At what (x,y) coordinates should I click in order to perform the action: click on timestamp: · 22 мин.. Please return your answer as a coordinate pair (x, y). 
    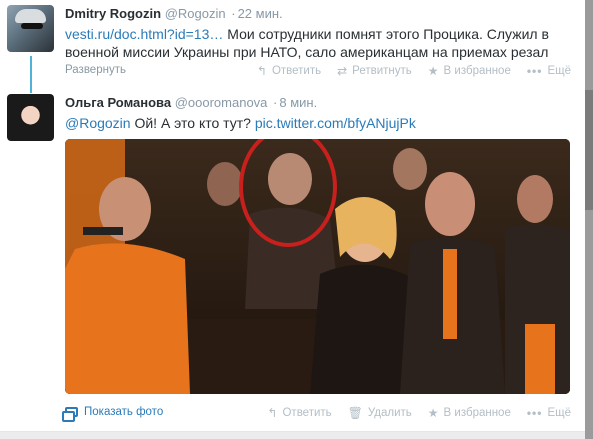
    Looking at the image, I should click on (255, 13).